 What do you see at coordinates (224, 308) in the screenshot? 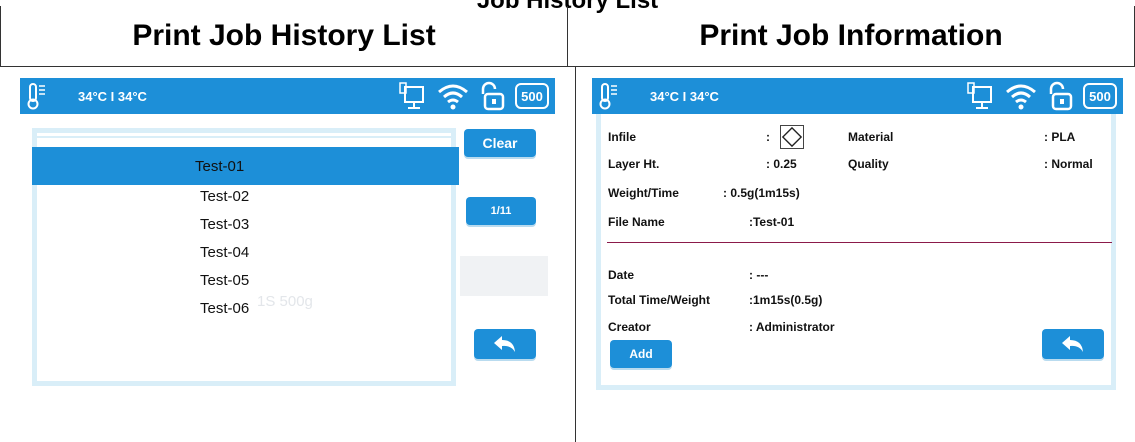
I see `list-item: Test-06` at bounding box center [224, 308].